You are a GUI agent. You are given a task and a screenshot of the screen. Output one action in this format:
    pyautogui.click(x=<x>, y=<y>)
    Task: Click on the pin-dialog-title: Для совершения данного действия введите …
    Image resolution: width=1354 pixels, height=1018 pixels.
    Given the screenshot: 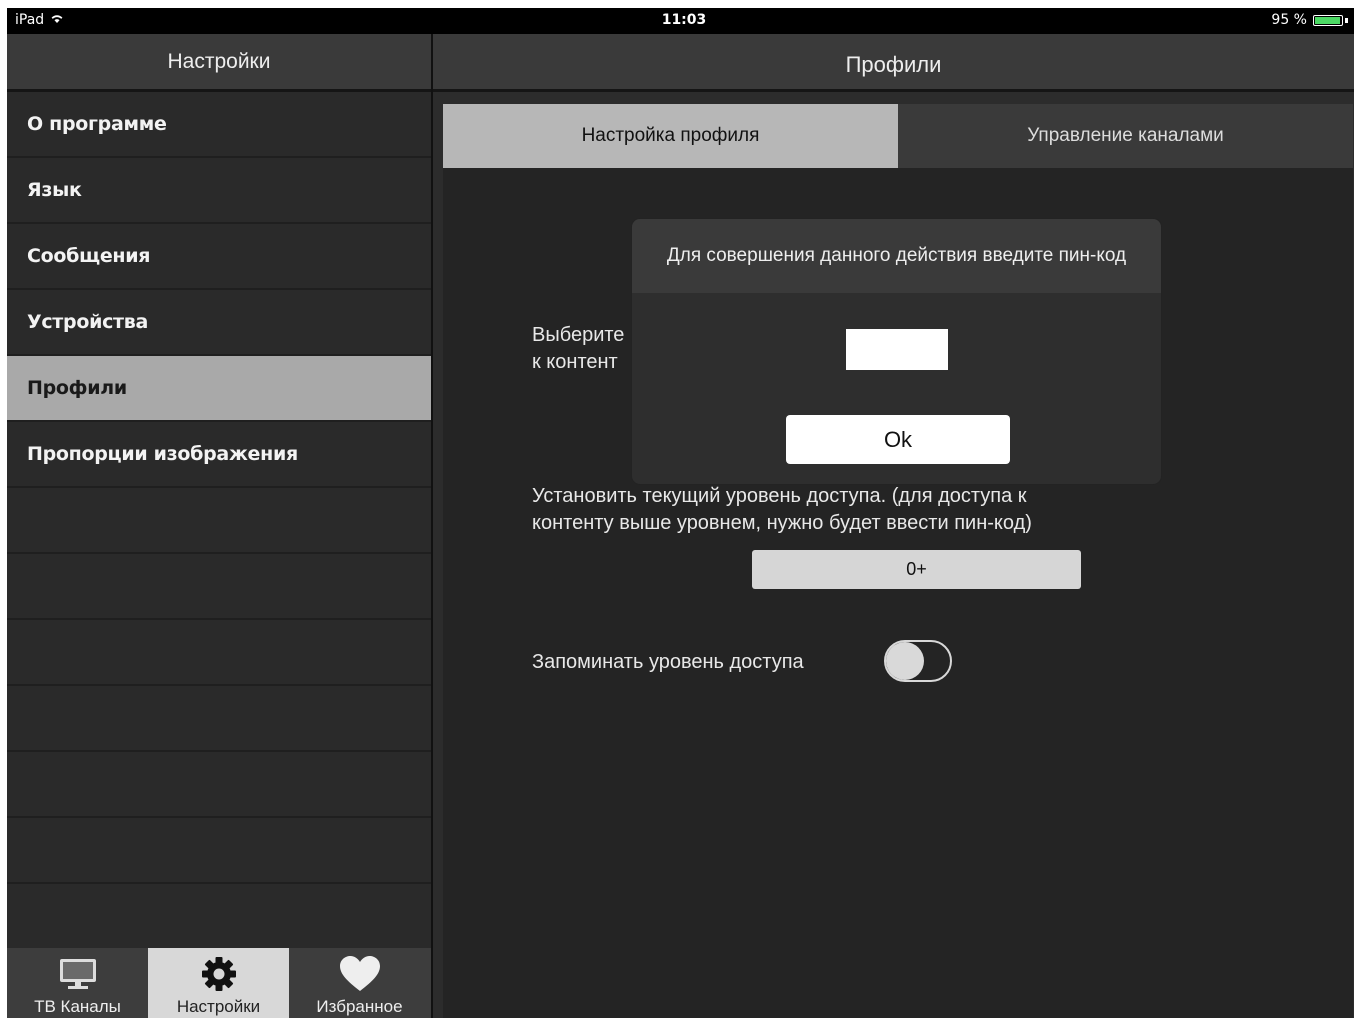 What is the action you would take?
    pyautogui.click(x=896, y=256)
    